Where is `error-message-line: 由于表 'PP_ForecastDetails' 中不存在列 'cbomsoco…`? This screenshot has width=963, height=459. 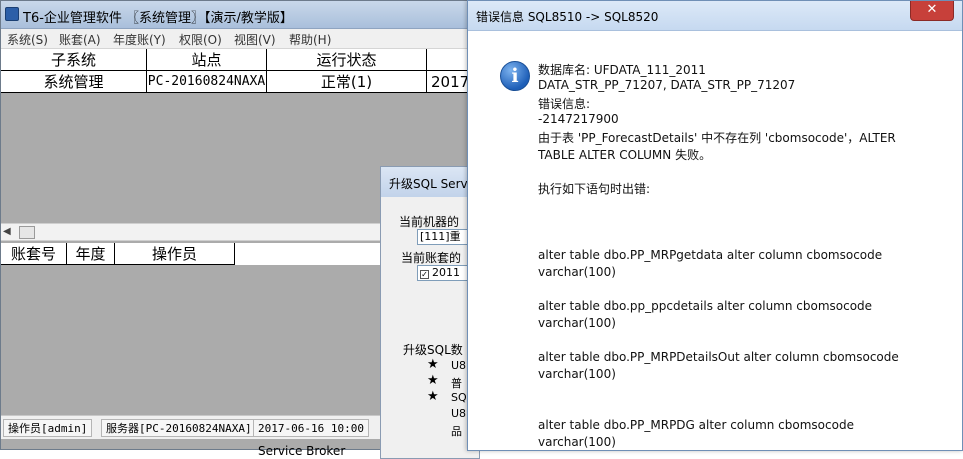 error-message-line: 由于表 'PP_ForecastDetails' 中不存在列 'cbomsoco… is located at coordinates (717, 138).